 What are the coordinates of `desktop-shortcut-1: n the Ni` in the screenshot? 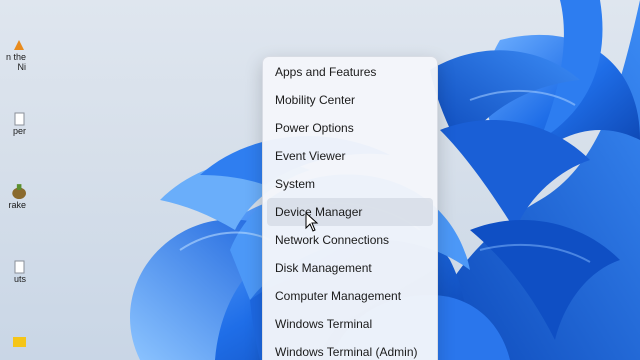 It's located at (13, 55).